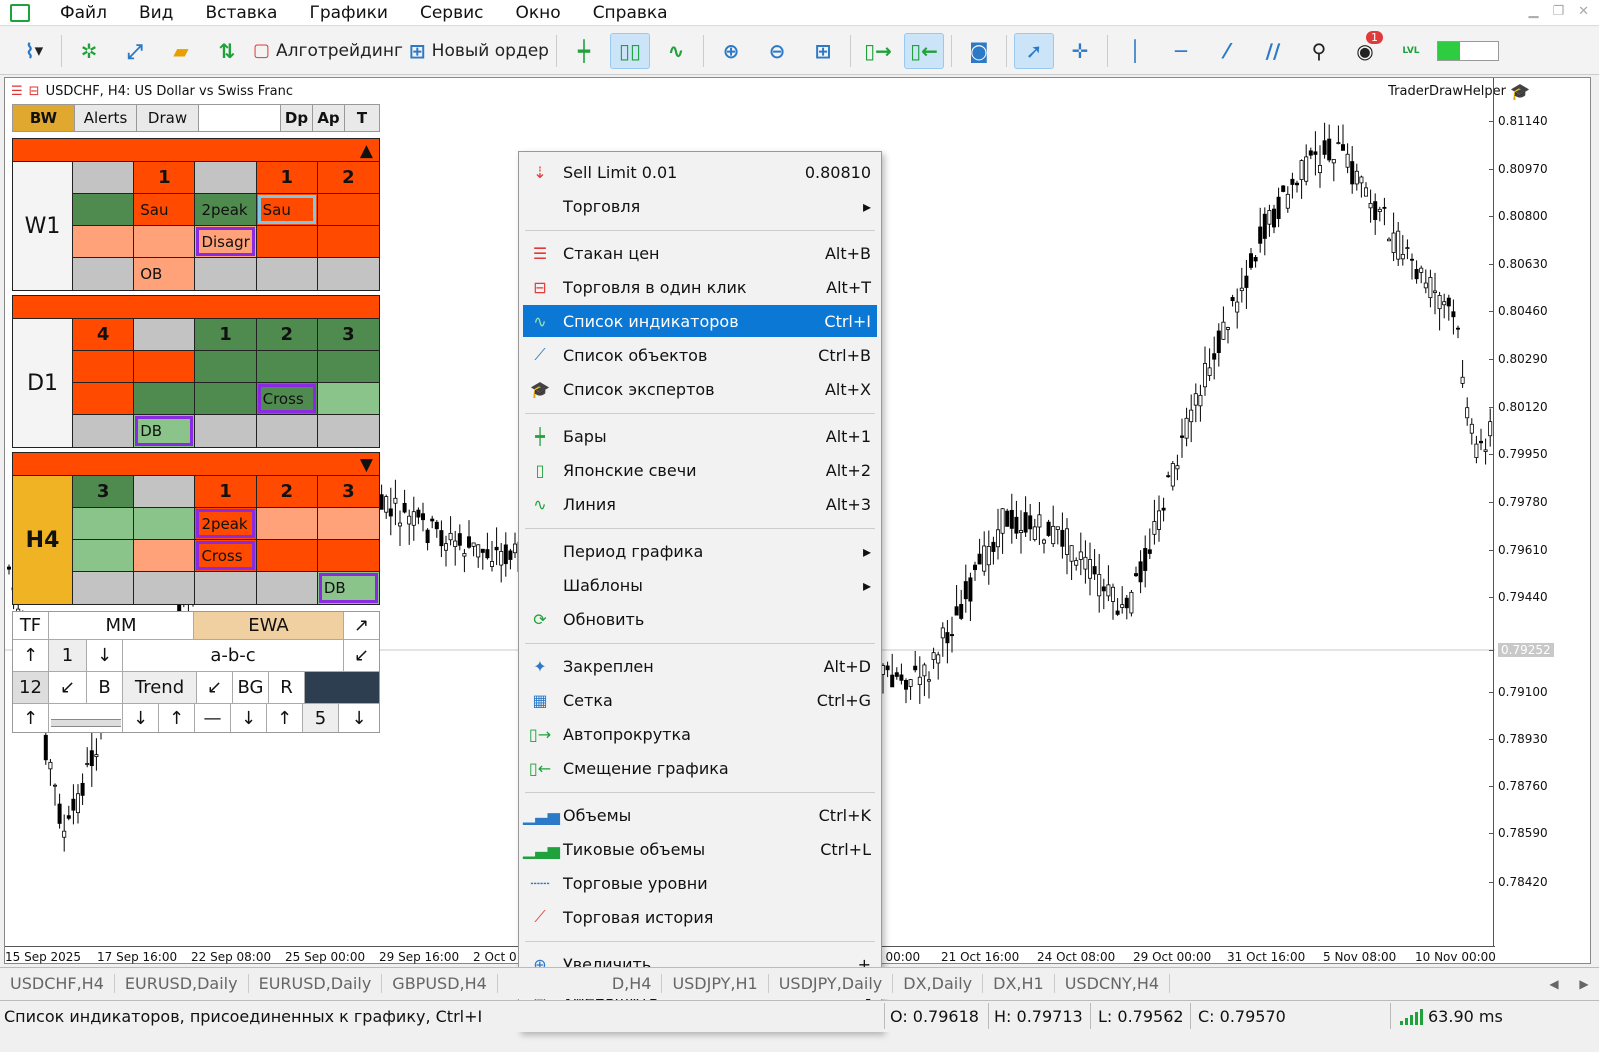 Image resolution: width=1599 pixels, height=1052 pixels. Describe the element at coordinates (233, 655) in the screenshot. I see `abc-button: a-b-c` at that location.